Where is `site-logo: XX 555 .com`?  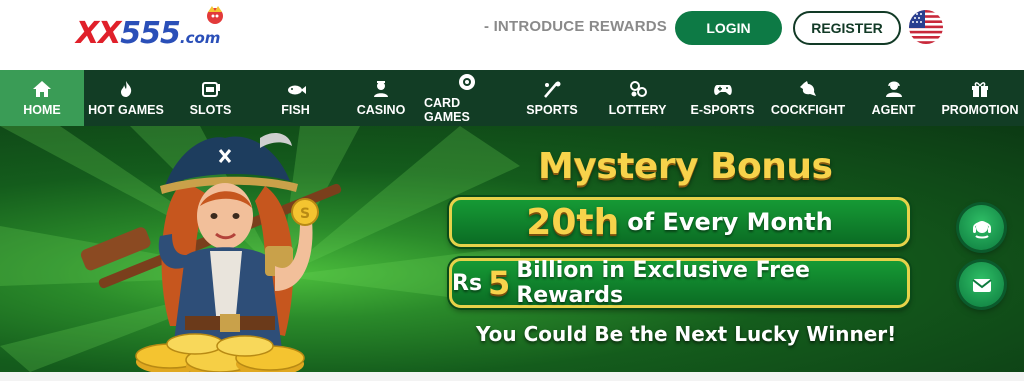
site-logo: XX 555 .com is located at coordinates (149, 28).